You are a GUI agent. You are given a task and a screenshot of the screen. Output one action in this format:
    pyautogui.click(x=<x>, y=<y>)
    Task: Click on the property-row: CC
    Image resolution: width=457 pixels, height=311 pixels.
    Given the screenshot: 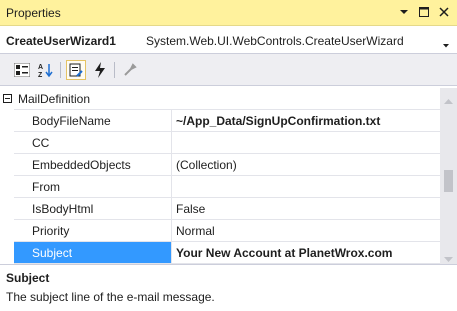 What is the action you would take?
    pyautogui.click(x=220, y=143)
    